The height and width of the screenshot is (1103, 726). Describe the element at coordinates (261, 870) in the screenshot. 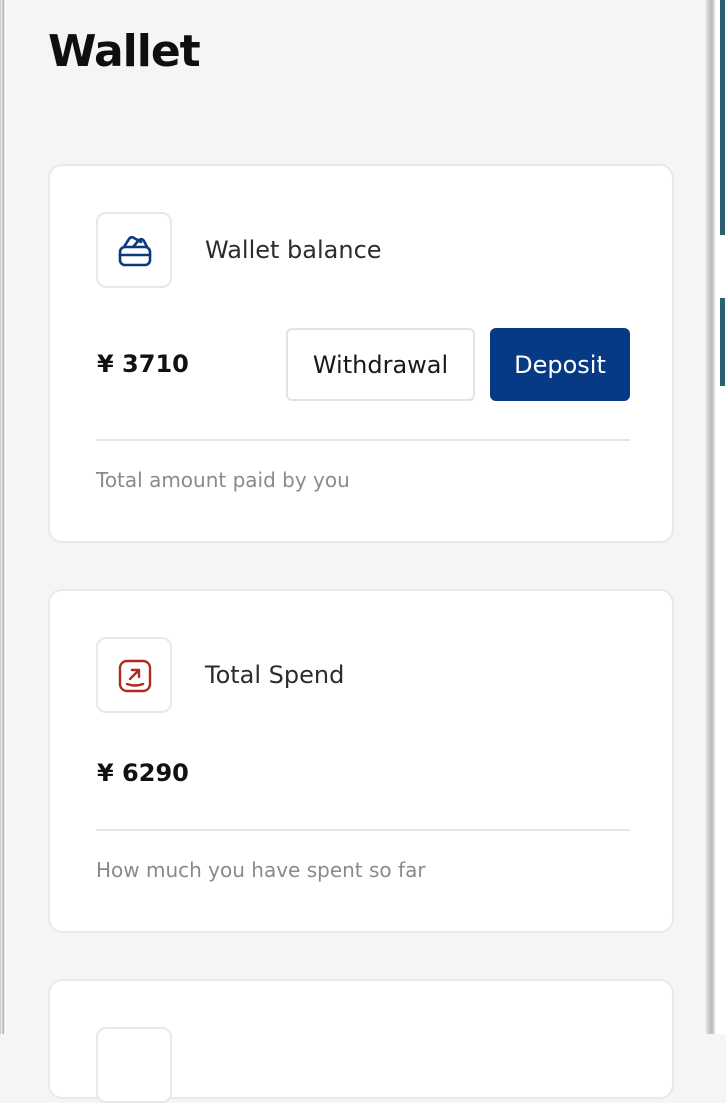

I see `total-spend-note: How much you have spent so far` at that location.